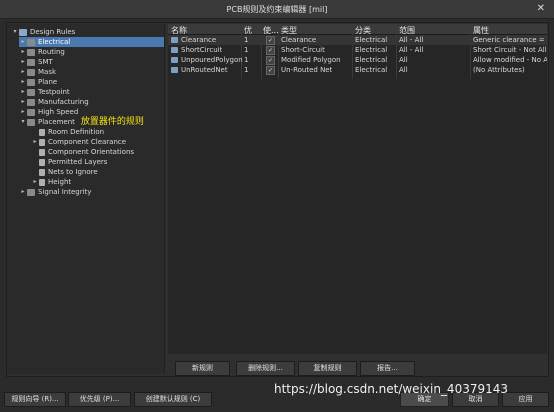 The image size is (554, 412). What do you see at coordinates (58, 112) in the screenshot?
I see `tree-label: High Speed` at bounding box center [58, 112].